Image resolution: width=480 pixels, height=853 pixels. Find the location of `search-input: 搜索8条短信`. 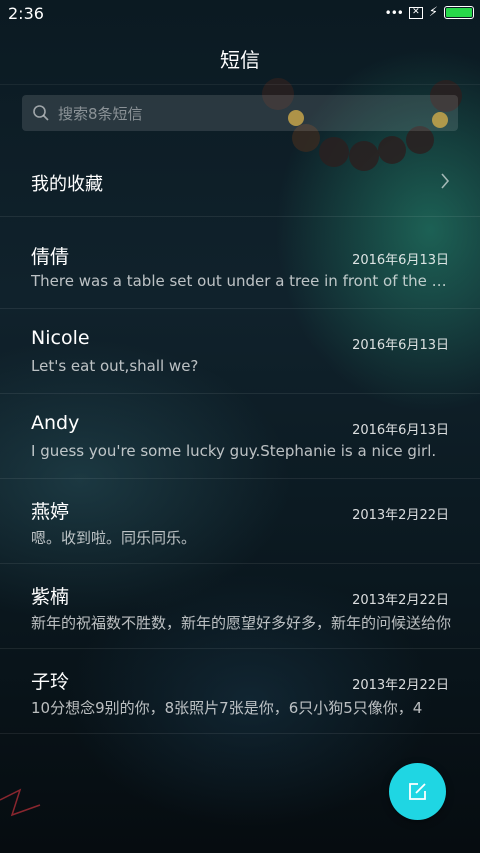

search-input: 搜索8条短信 is located at coordinates (240, 113).